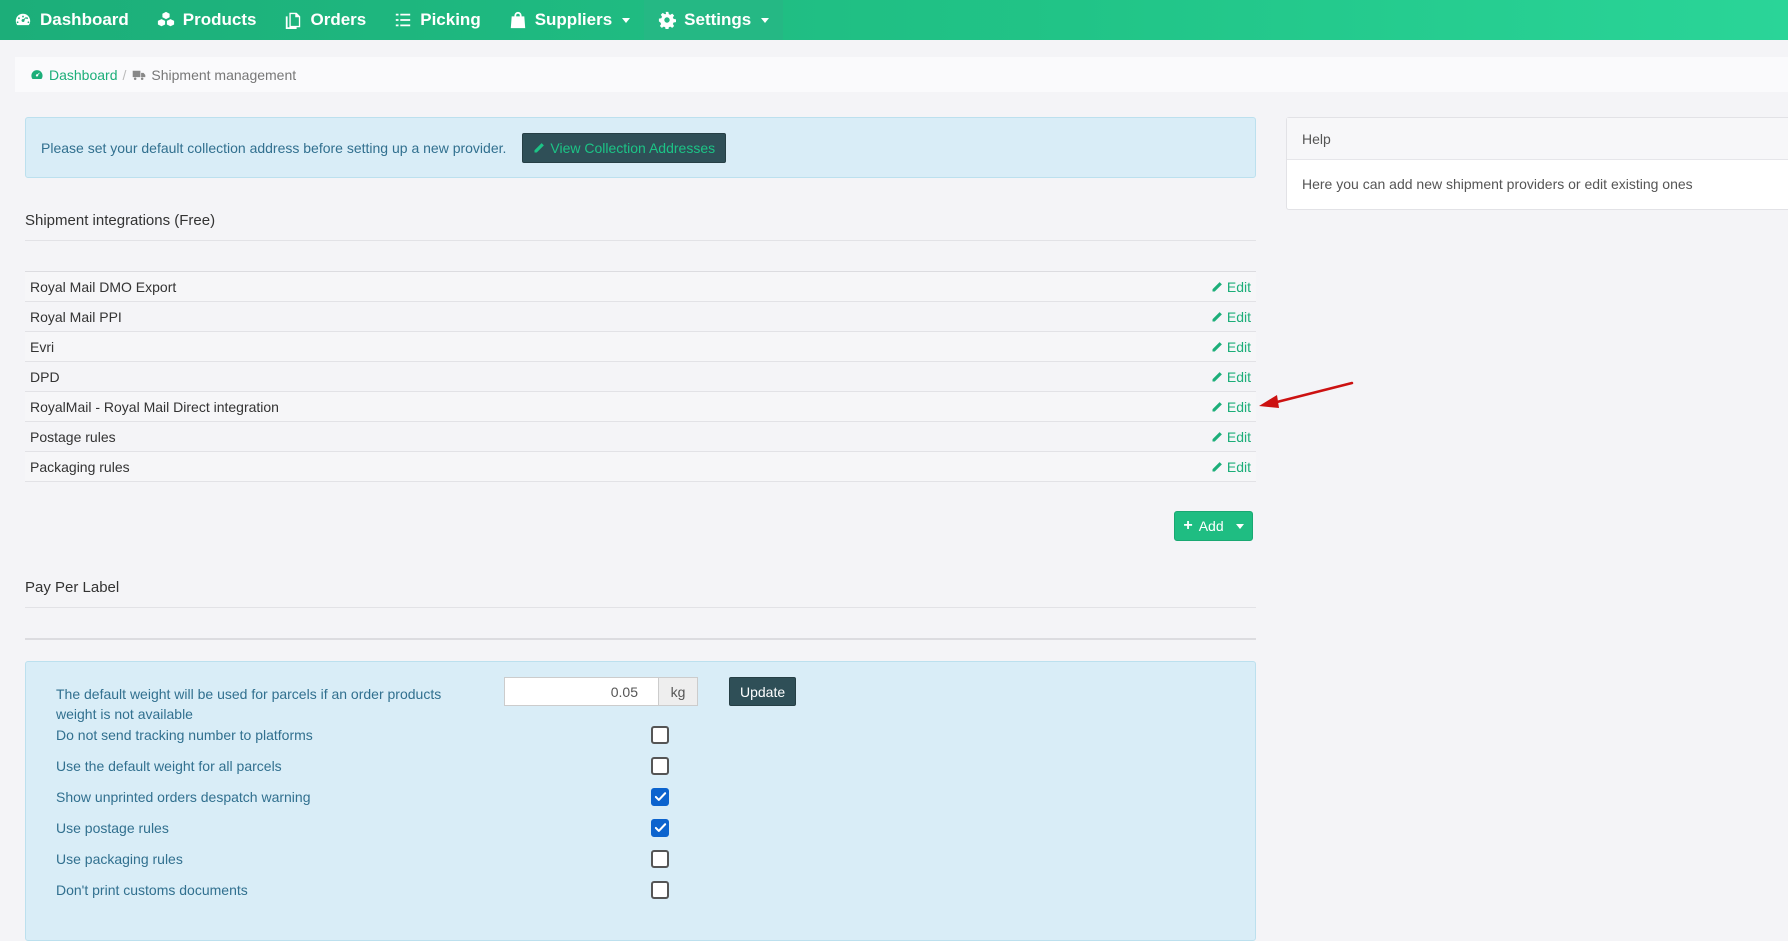 This screenshot has width=1788, height=941. I want to click on shopping-bag-icon, so click(517, 20).